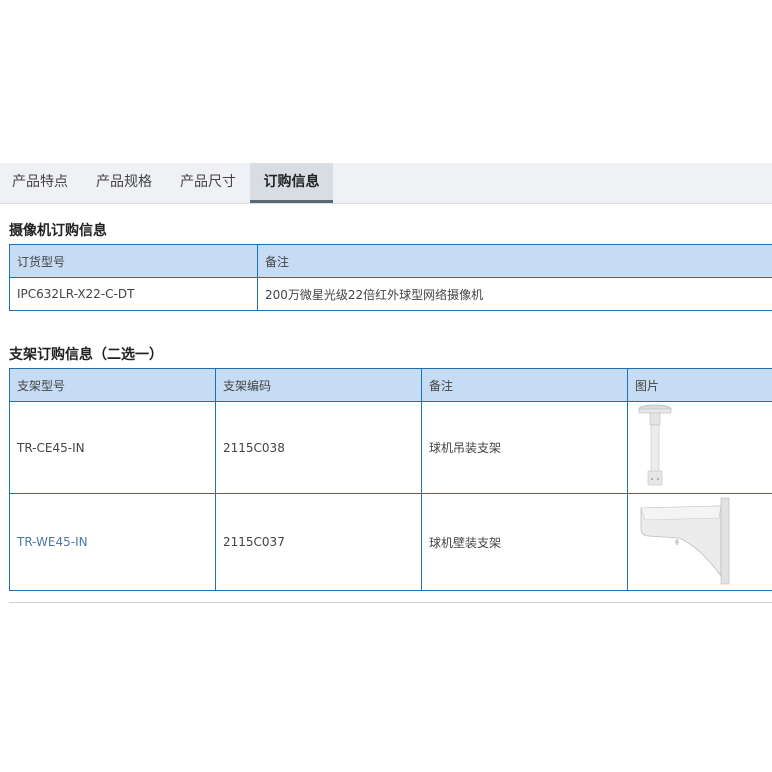 The height and width of the screenshot is (772, 772). I want to click on table-header-row: 订货型号 备注, so click(390, 261).